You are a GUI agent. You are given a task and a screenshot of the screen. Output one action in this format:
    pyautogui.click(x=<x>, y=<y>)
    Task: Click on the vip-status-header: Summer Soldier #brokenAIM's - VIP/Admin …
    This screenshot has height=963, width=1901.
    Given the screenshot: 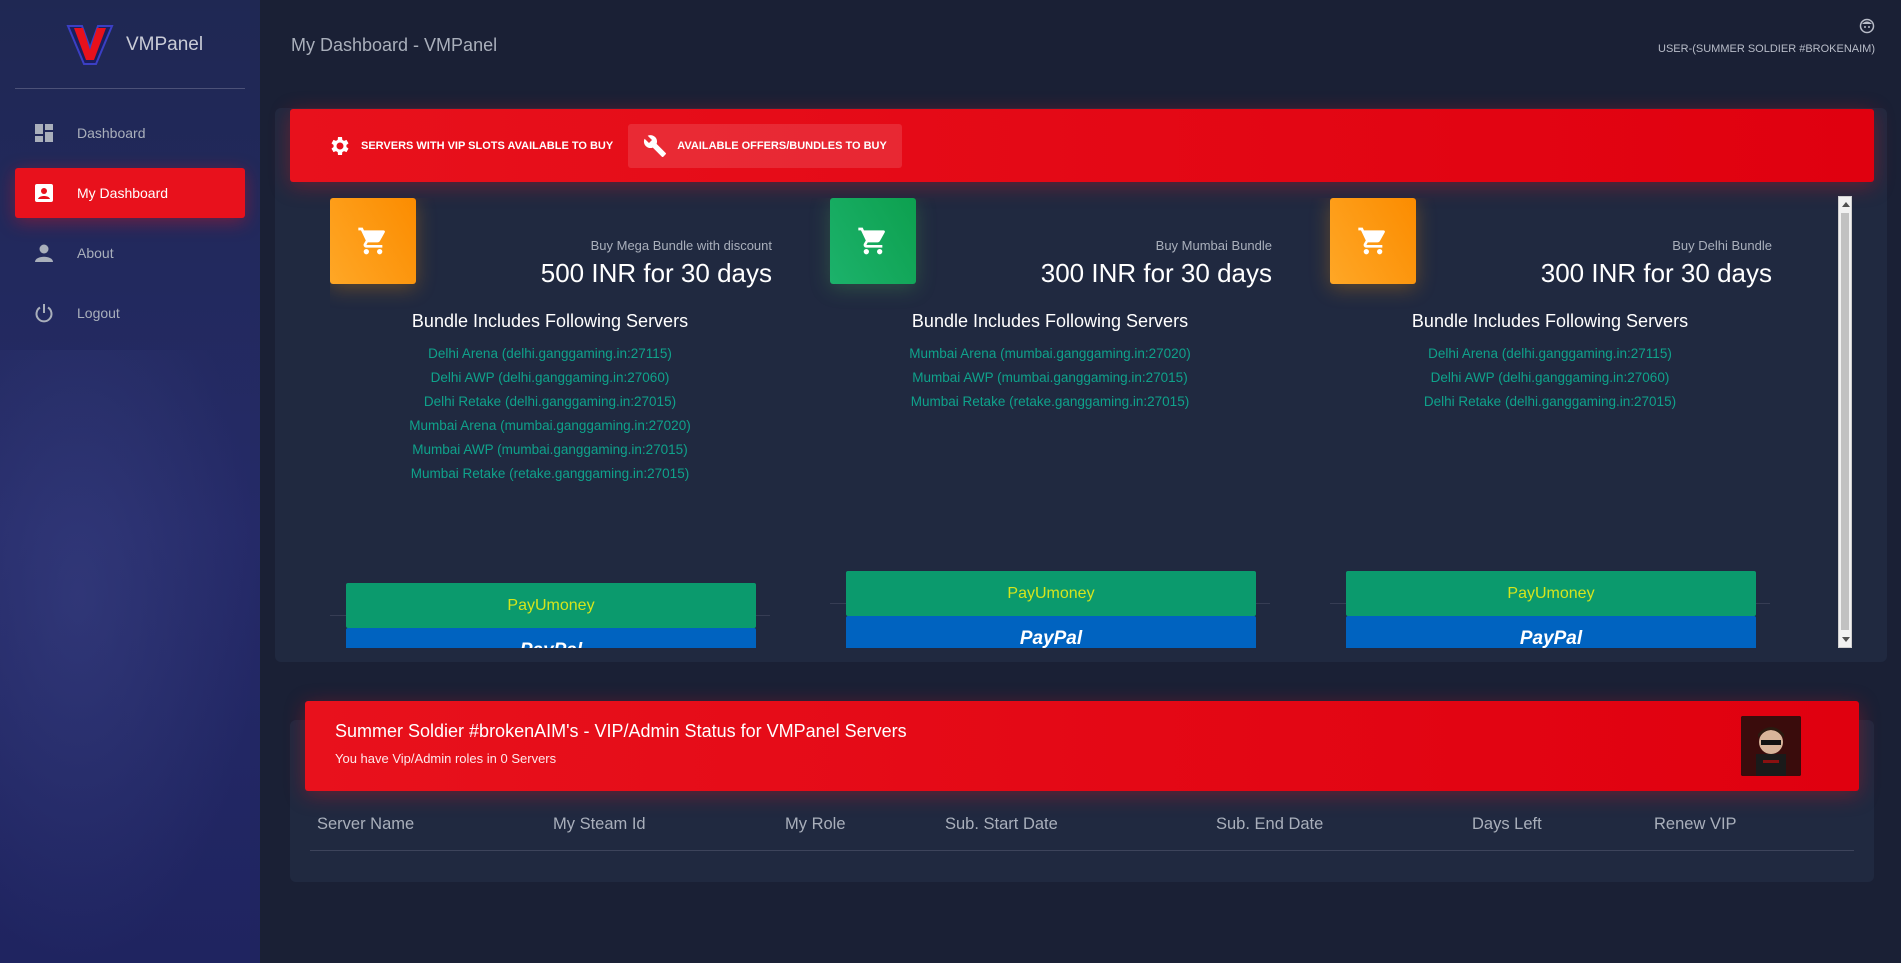 What is the action you would take?
    pyautogui.click(x=1082, y=746)
    